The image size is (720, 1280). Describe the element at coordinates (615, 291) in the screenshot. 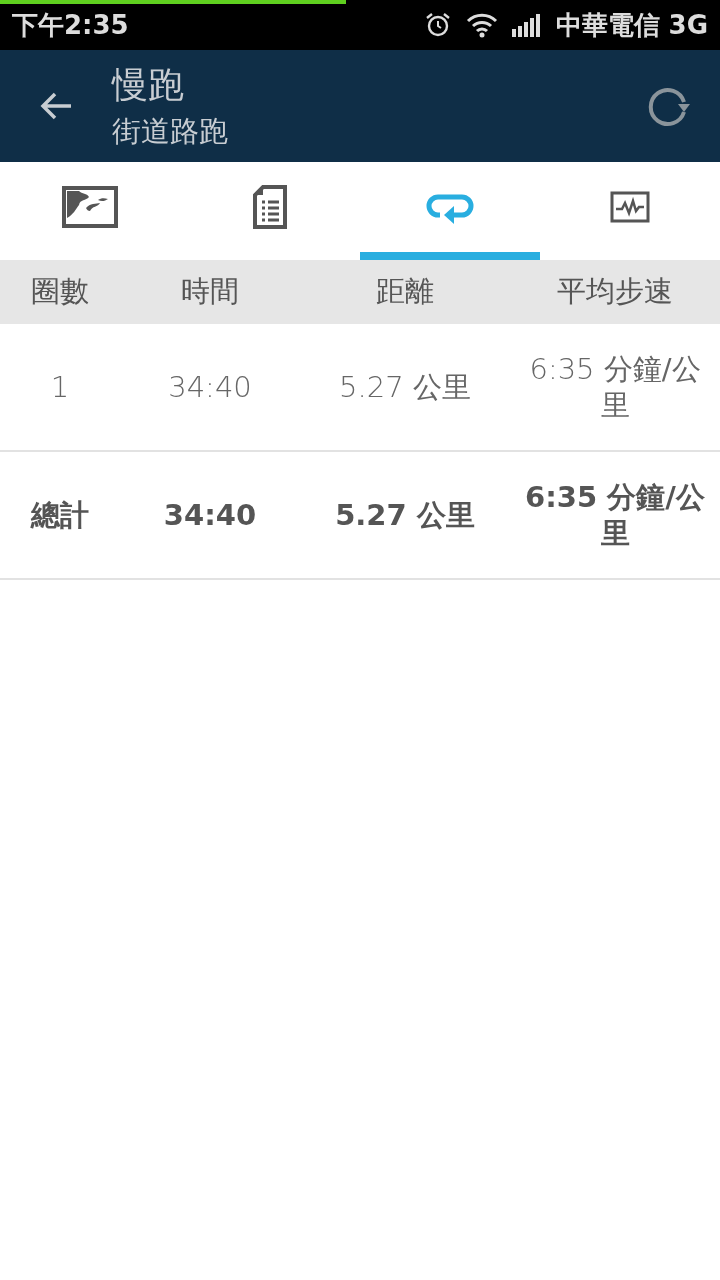

I see `column-header: 平均步速` at that location.